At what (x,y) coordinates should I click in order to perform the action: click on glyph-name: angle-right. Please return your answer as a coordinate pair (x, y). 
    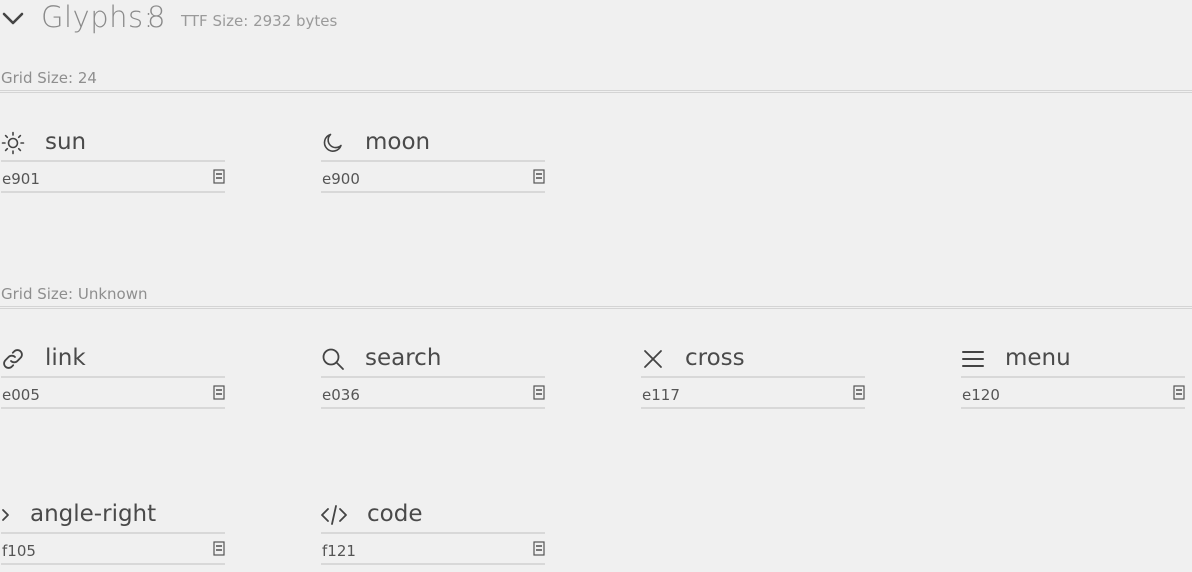
    Looking at the image, I should click on (93, 514).